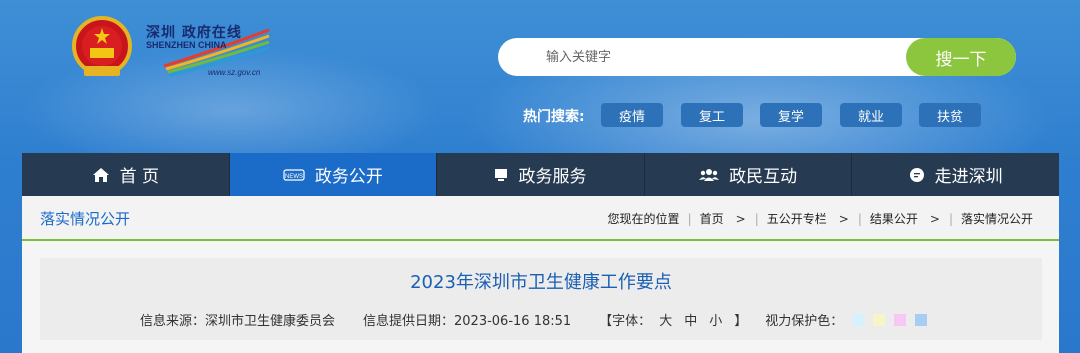  I want to click on breadcrumb-link-home: 首页, so click(712, 218).